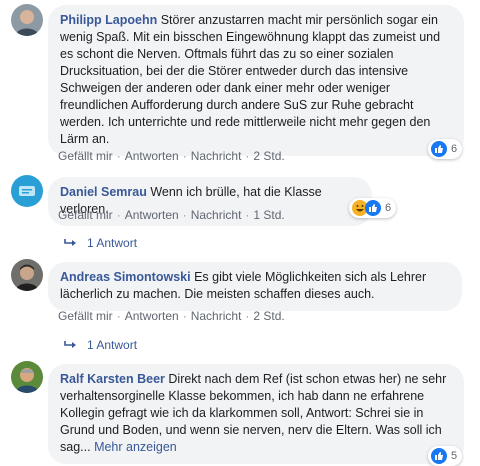  I want to click on timestamp: 1 Std., so click(268, 215).